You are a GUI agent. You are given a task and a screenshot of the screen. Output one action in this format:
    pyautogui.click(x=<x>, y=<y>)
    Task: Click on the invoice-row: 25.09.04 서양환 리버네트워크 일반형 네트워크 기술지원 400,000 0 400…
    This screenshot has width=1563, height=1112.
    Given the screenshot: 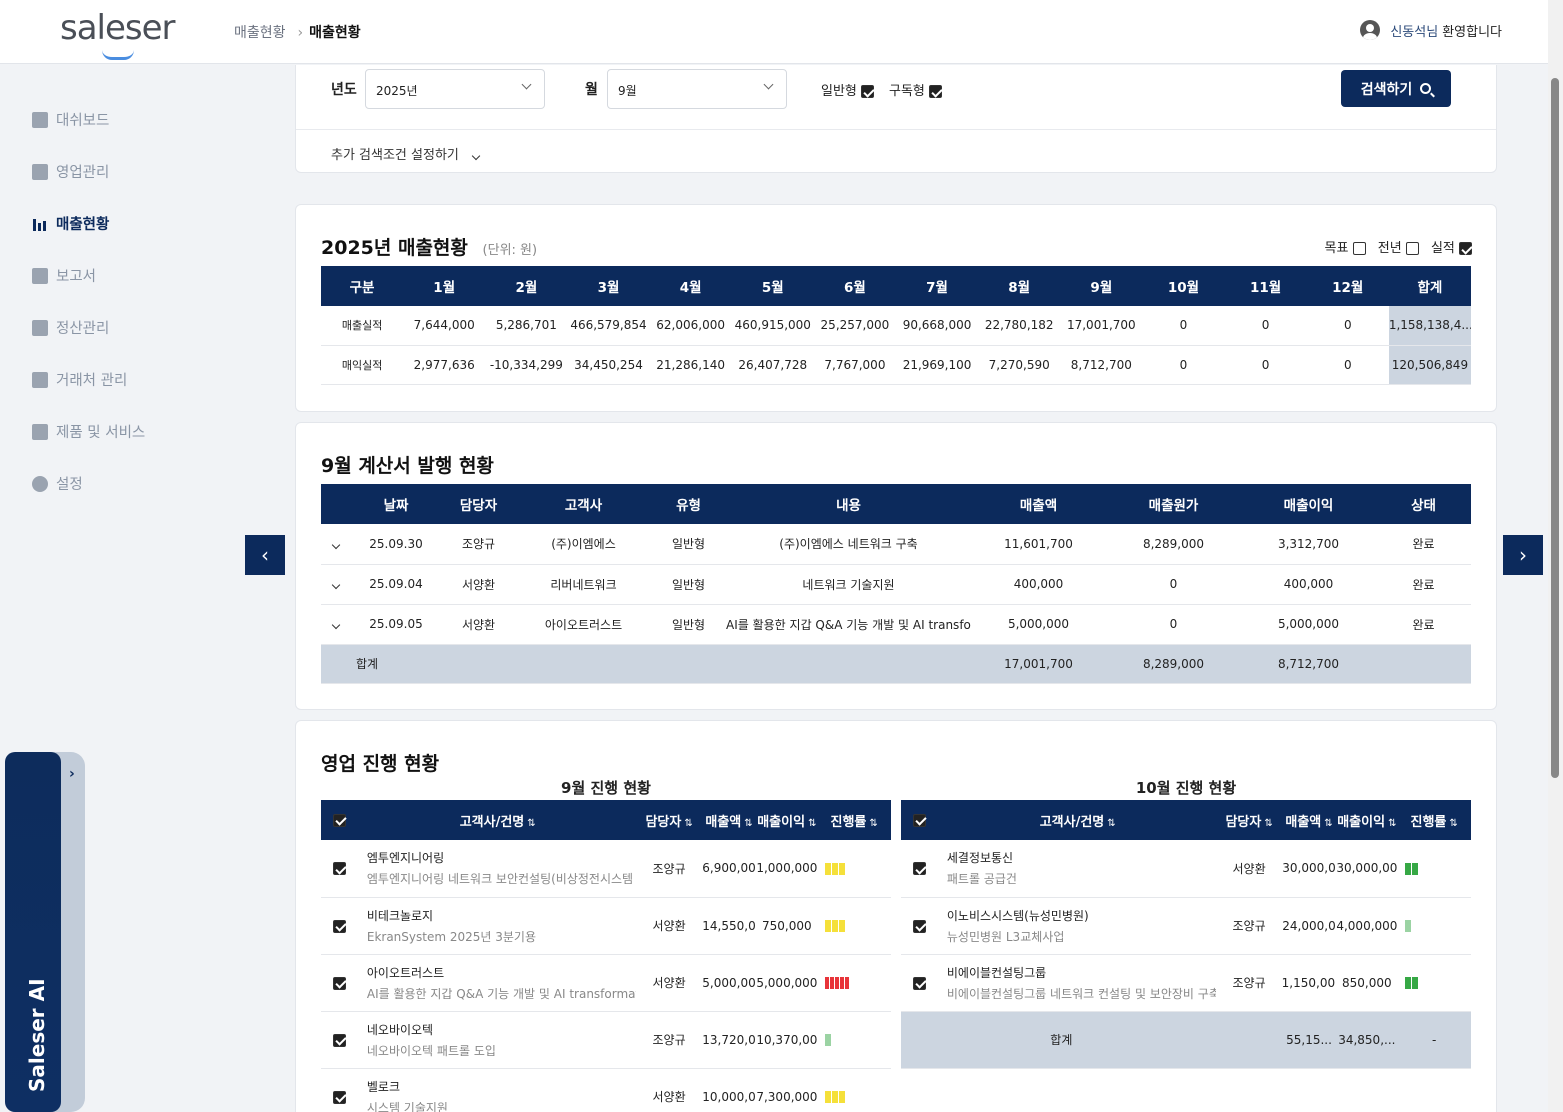 What is the action you would take?
    pyautogui.click(x=896, y=584)
    